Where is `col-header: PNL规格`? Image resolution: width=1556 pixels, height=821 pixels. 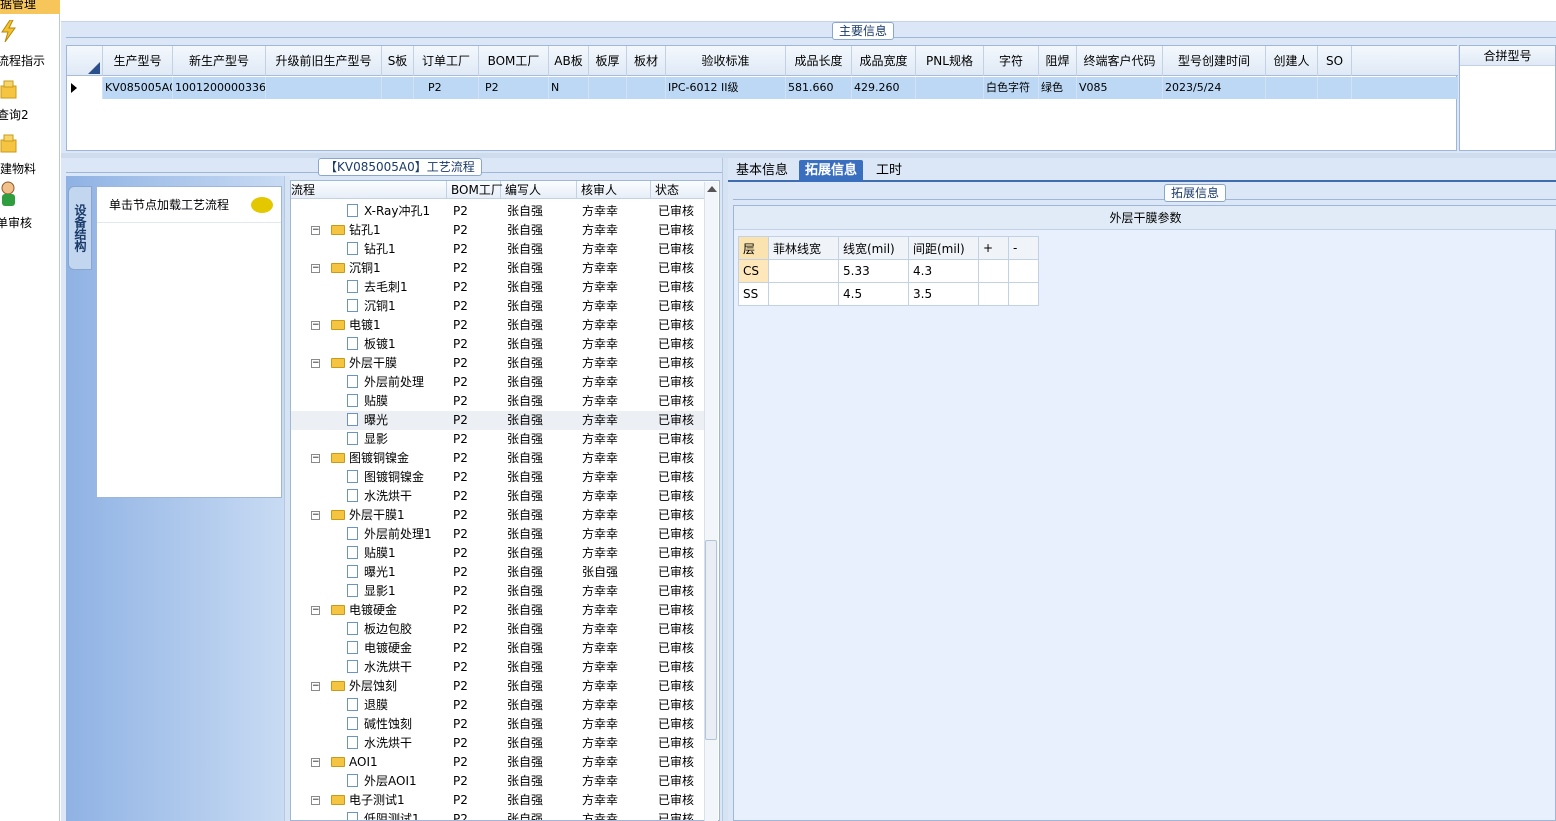 col-header: PNL规格 is located at coordinates (950, 61).